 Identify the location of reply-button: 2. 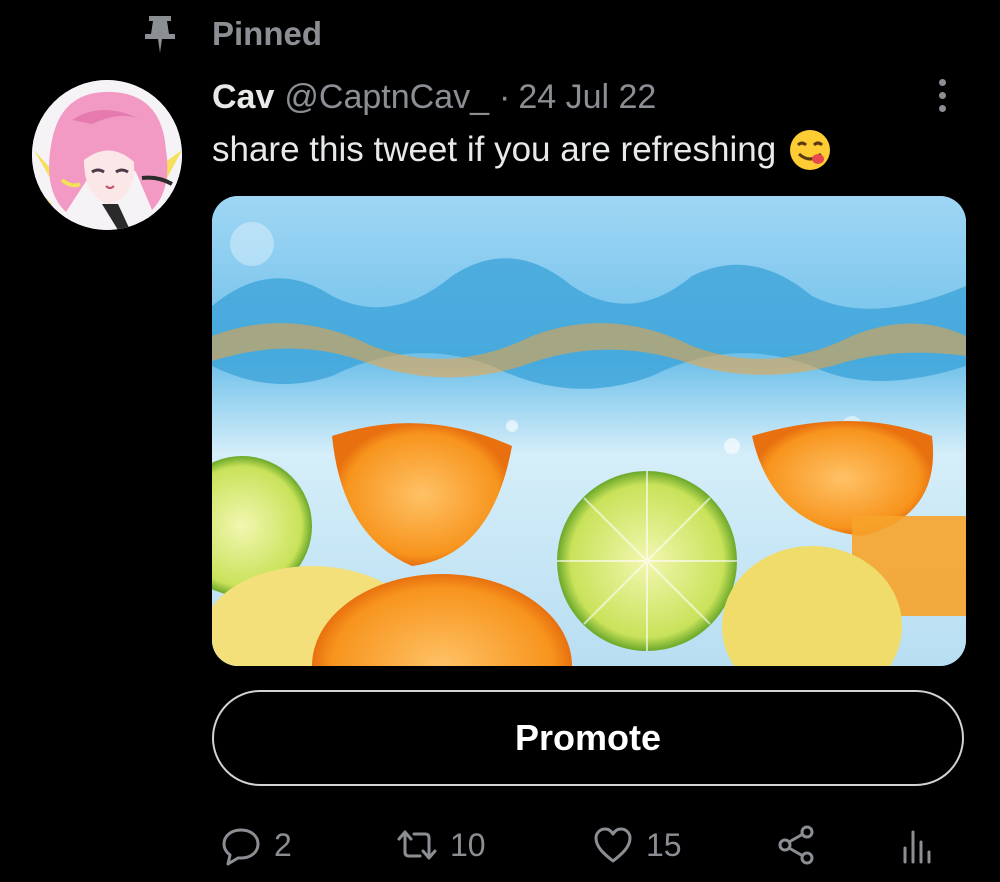
(256, 845).